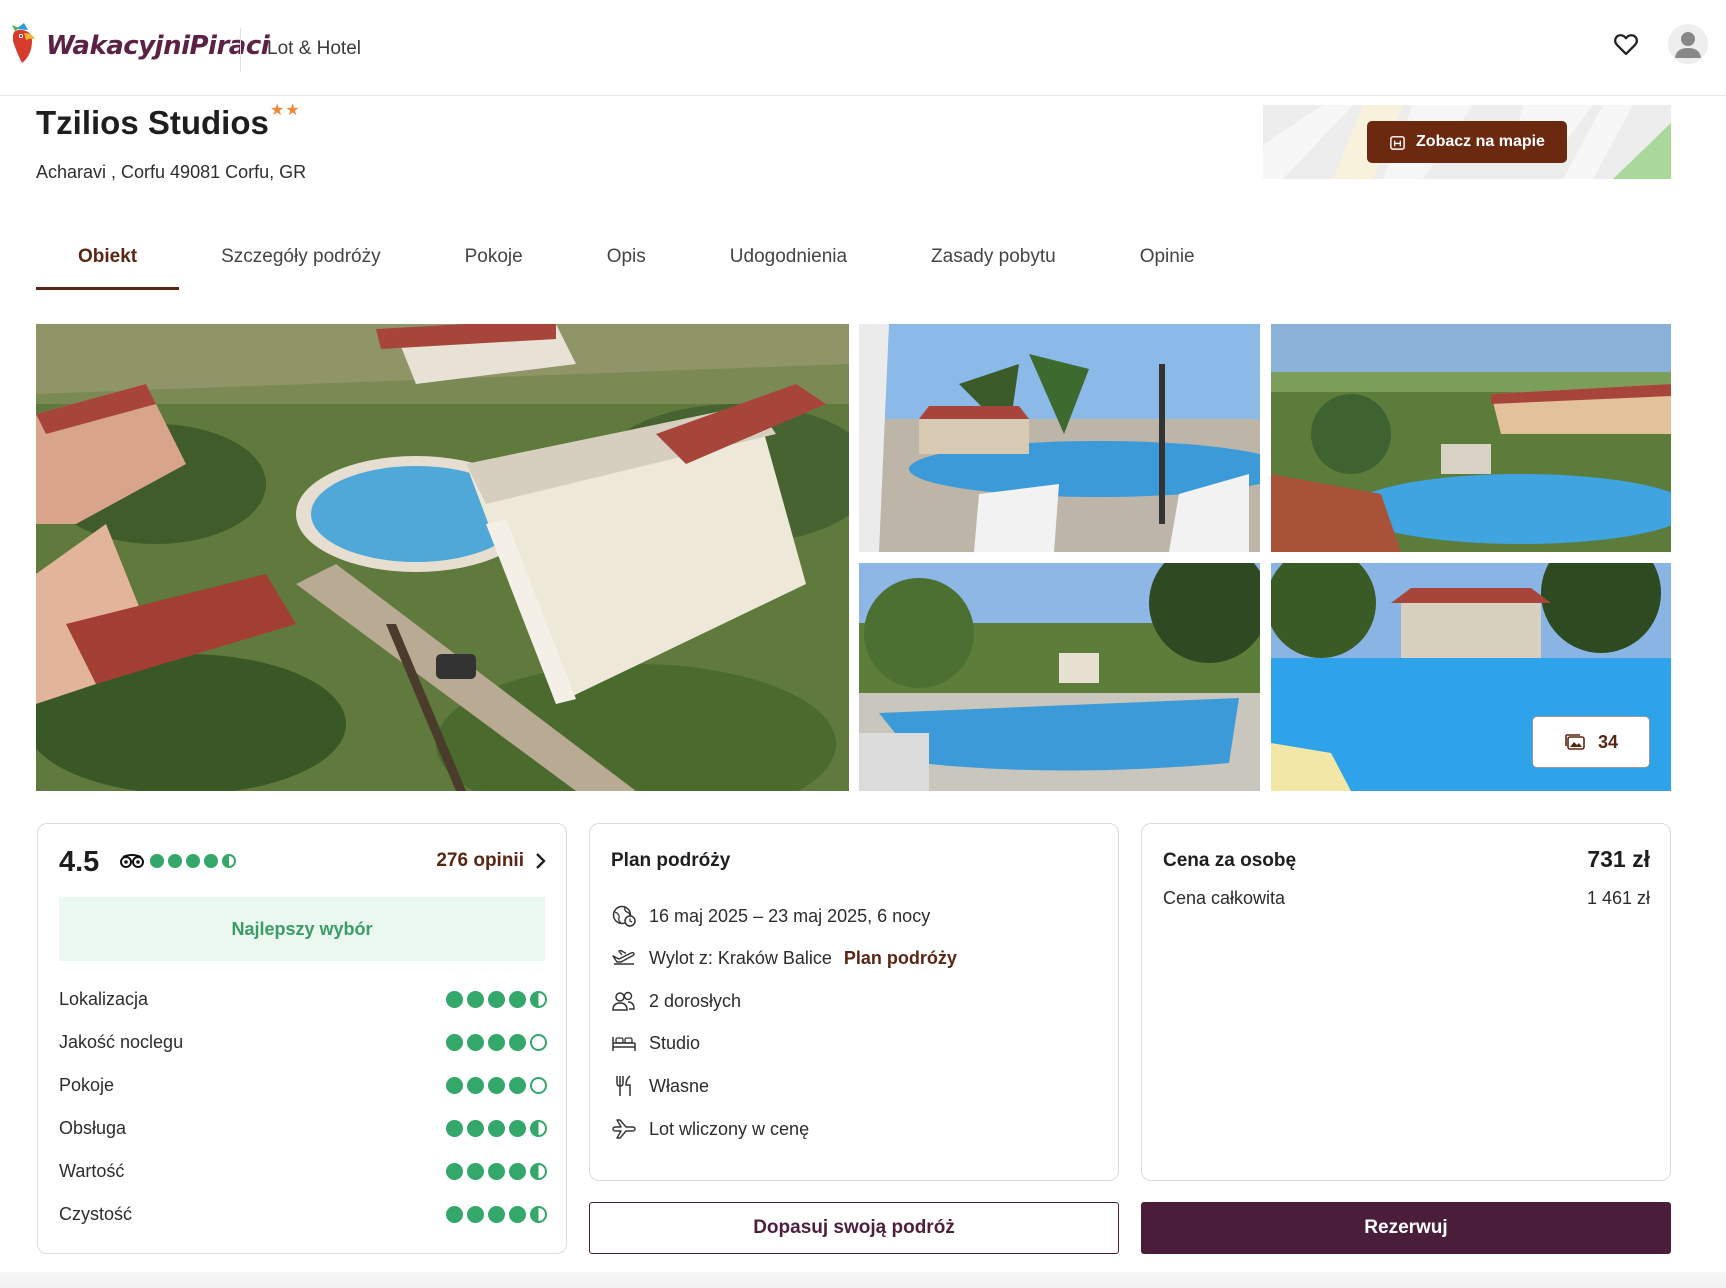  Describe the element at coordinates (303, 999) in the screenshot. I see `sub-rating-row: Lokalizacja` at that location.